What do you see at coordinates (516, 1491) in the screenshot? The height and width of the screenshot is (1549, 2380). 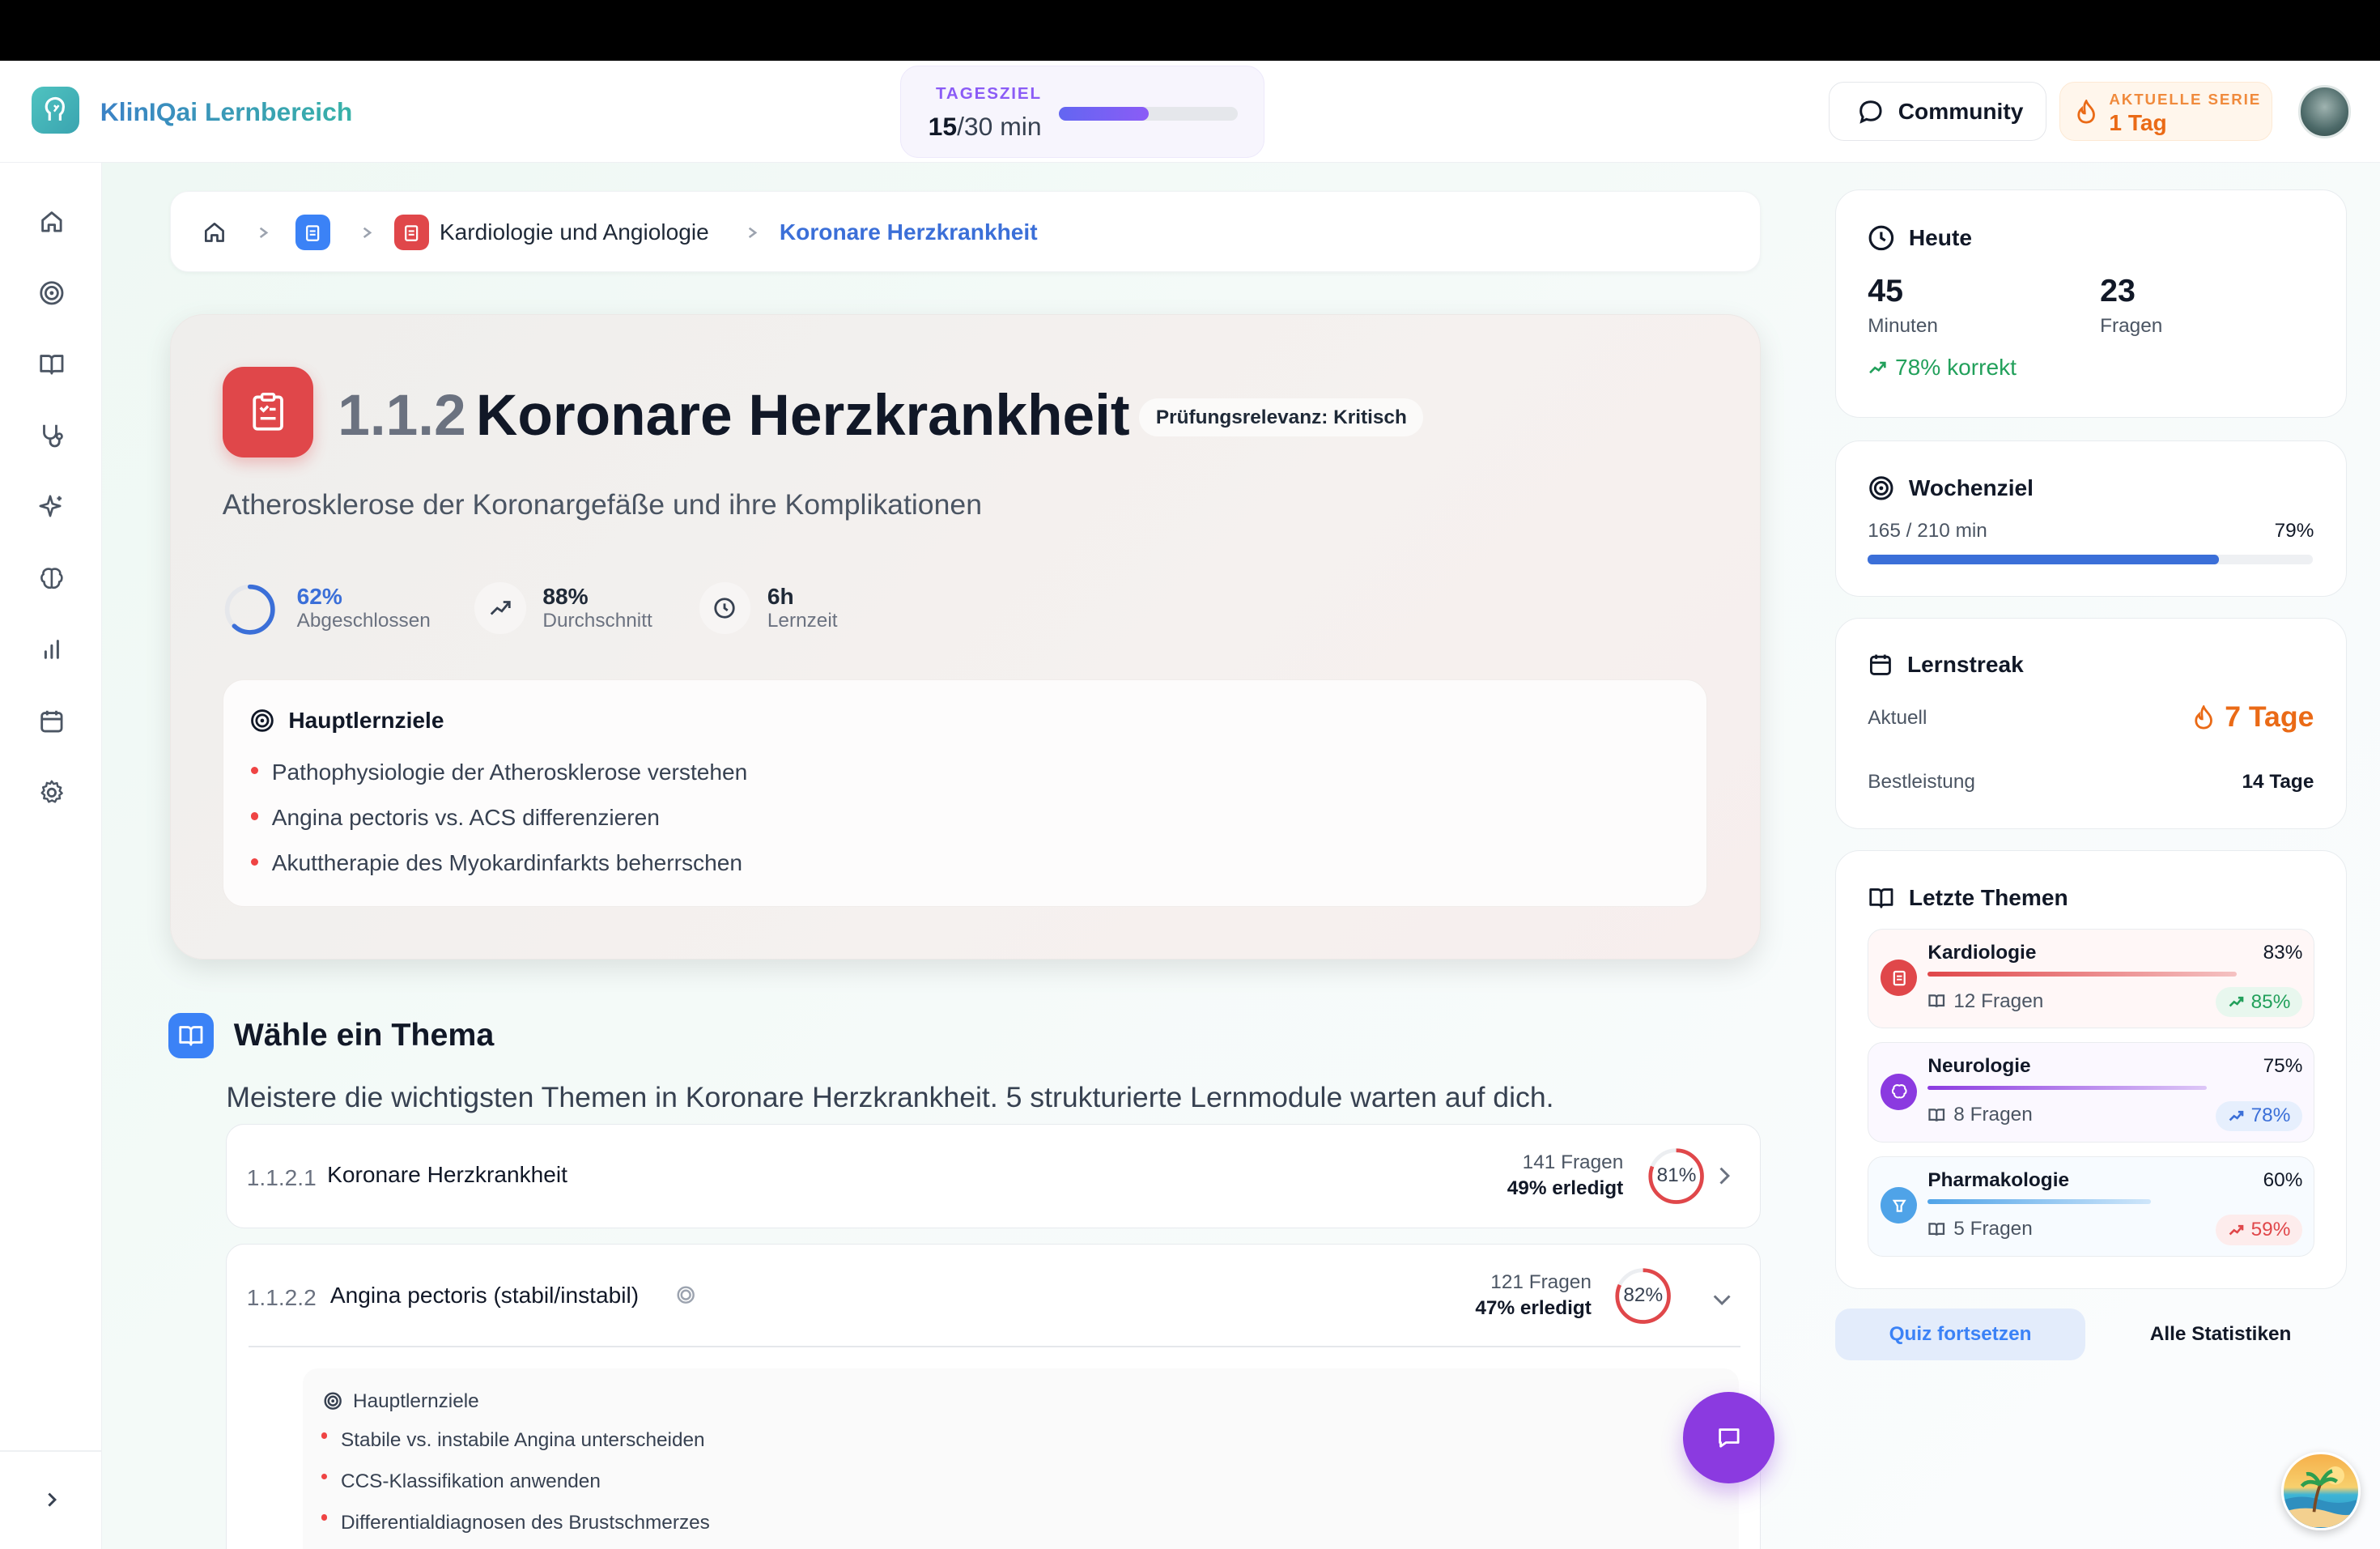 I see `list-item: CCS-Klassifikation anwenden` at bounding box center [516, 1491].